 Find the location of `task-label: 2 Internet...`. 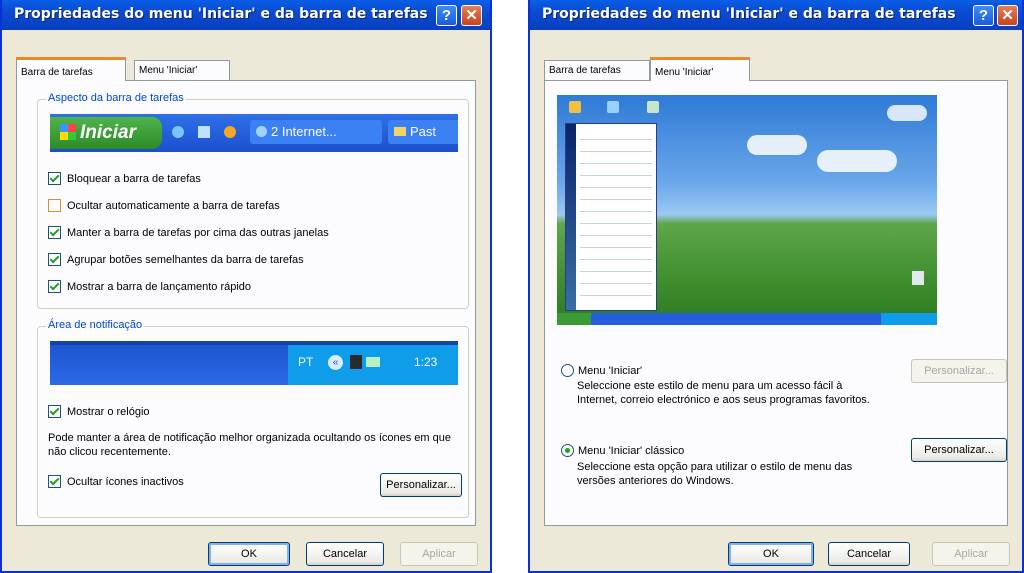

task-label: 2 Internet... is located at coordinates (304, 131).